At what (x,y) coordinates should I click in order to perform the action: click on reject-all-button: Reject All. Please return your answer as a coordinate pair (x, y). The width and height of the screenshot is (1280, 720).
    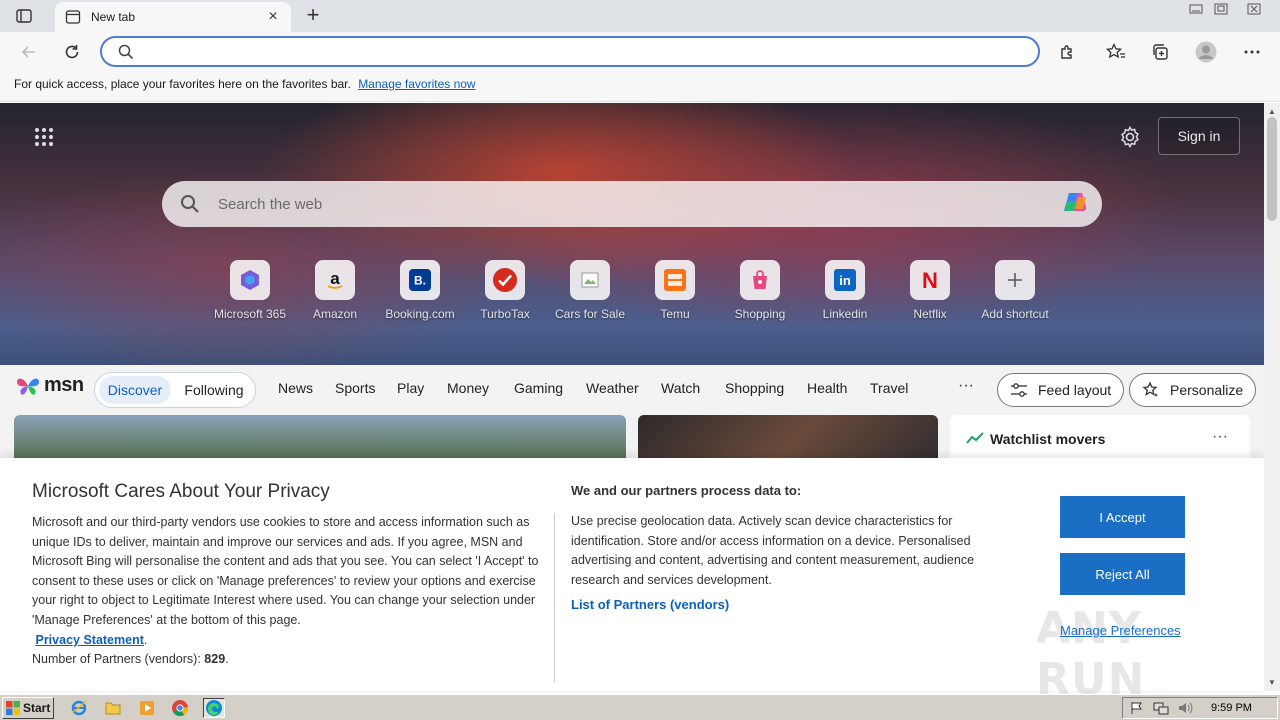
    Looking at the image, I should click on (1122, 574).